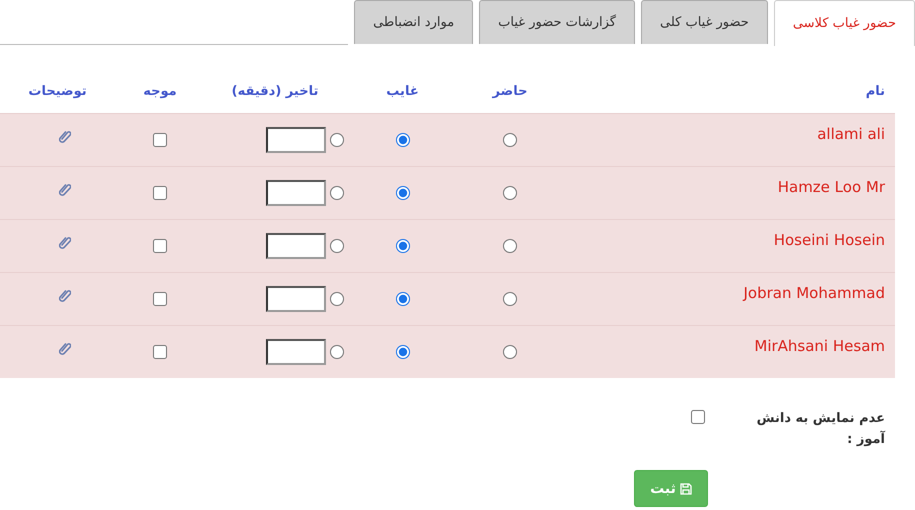 The height and width of the screenshot is (510, 915). I want to click on tab: حضور غیاب کلاسی, so click(844, 23).